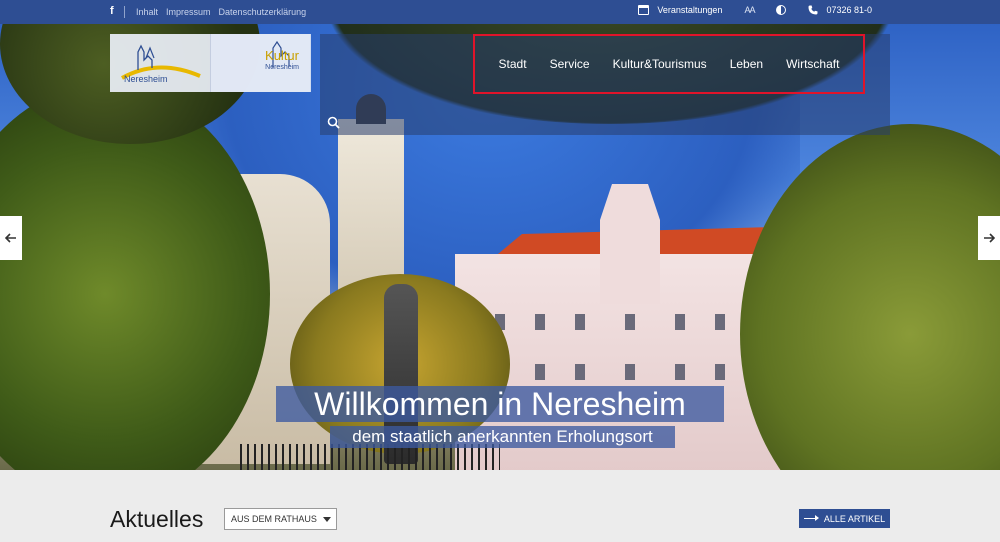 The image size is (1000, 542). What do you see at coordinates (502, 437) in the screenshot?
I see `hero-subline: dem staatlich anerkannten Erholungsort` at bounding box center [502, 437].